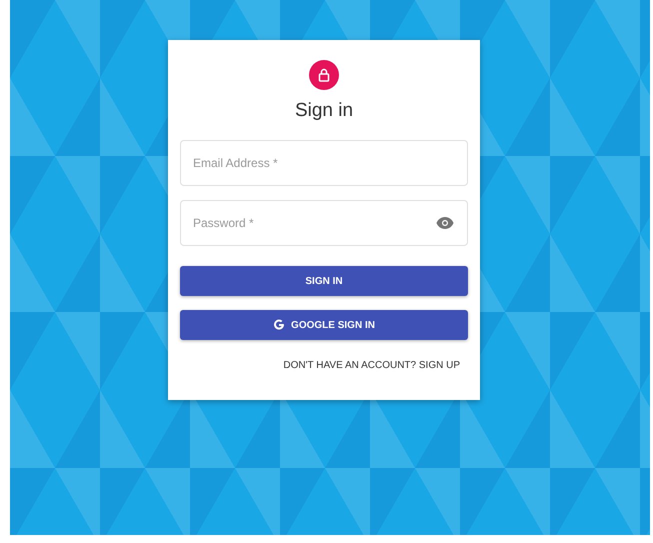 This screenshot has width=653, height=543. I want to click on sign-up-link: DON'T HAVE AN ACCOUNT? SIGN UP, so click(371, 365).